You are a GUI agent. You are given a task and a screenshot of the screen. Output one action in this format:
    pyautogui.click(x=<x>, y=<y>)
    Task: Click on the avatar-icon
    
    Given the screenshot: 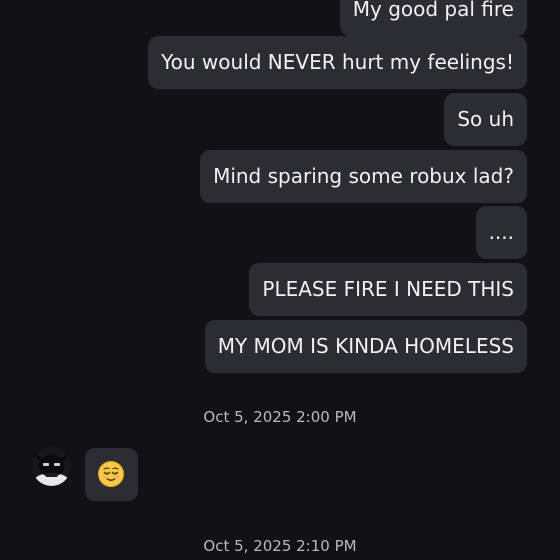 What is the action you would take?
    pyautogui.click(x=51, y=466)
    